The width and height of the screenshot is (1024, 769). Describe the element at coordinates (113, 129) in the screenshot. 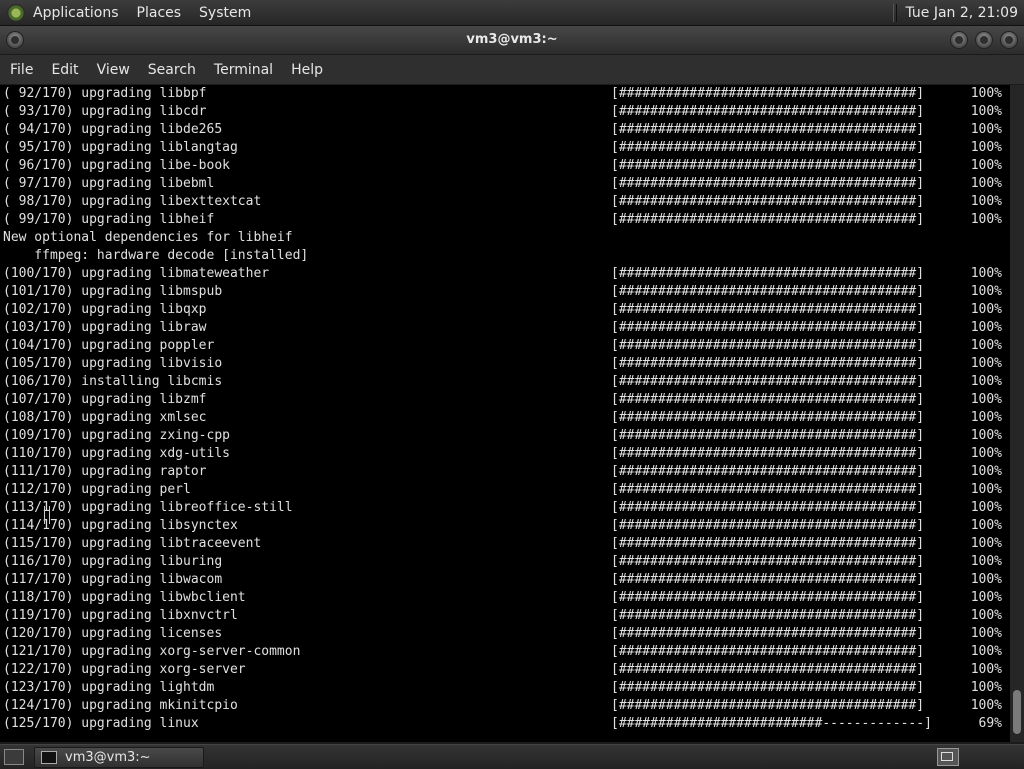

I see `terminal-line-text: ( 94/170) upgrading libde265` at that location.